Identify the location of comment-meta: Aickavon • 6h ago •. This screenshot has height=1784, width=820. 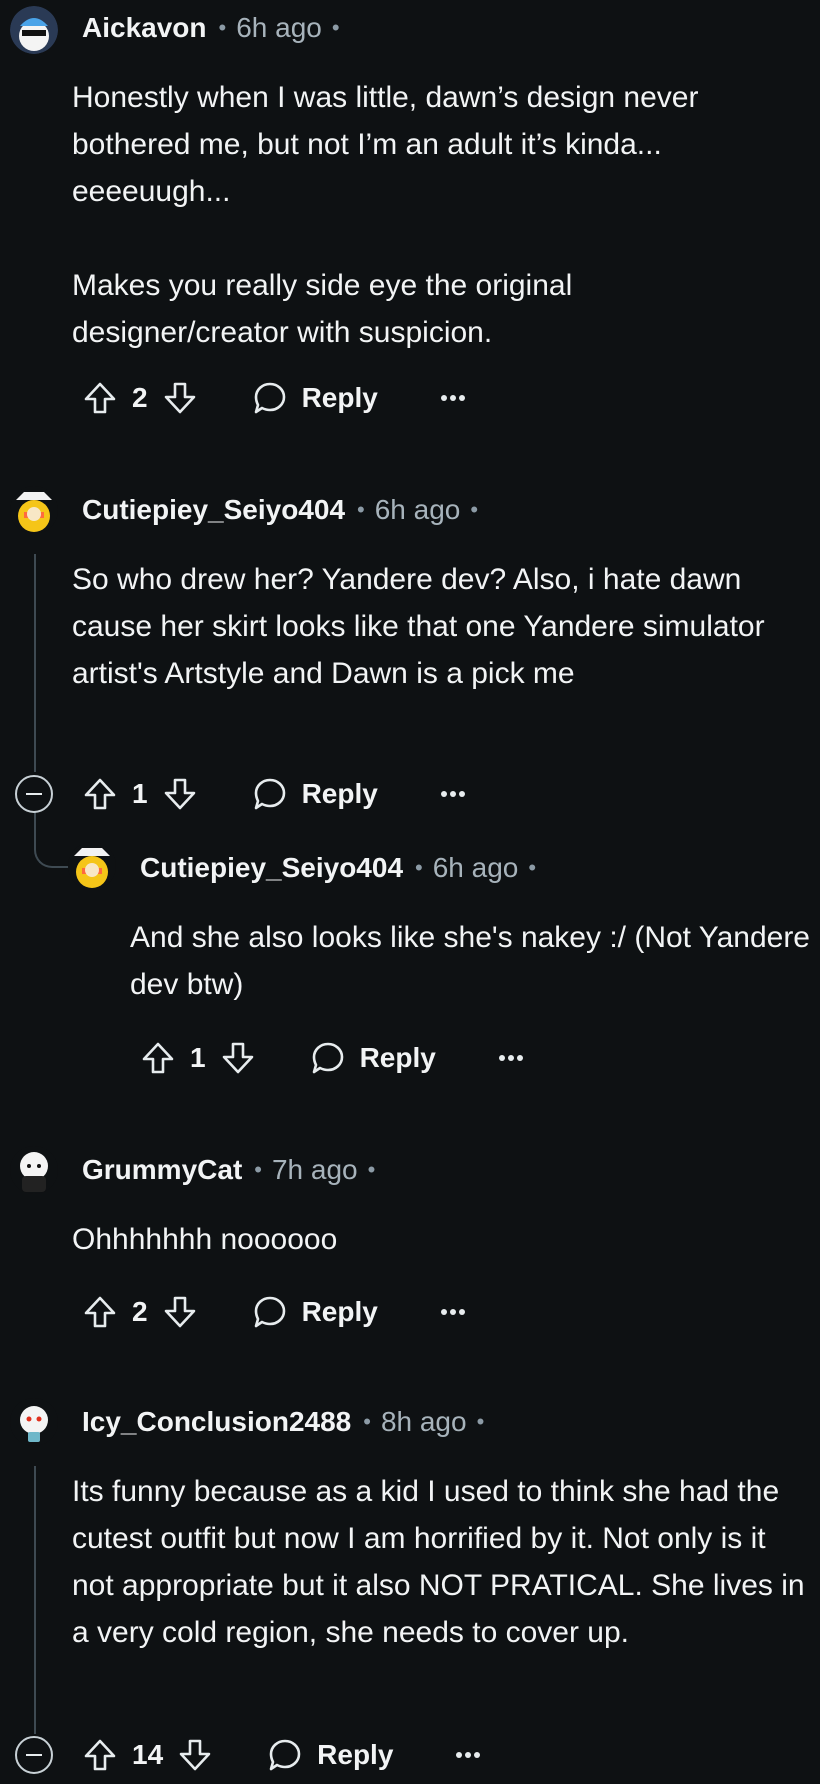
(211, 28).